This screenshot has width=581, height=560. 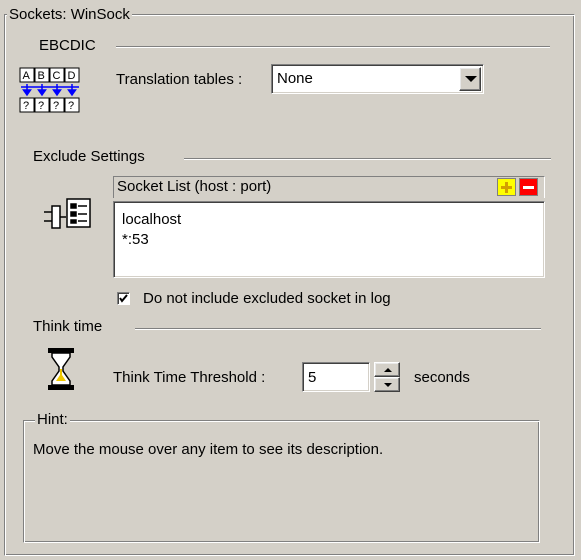 What do you see at coordinates (61, 369) in the screenshot?
I see `hourglass-icon` at bounding box center [61, 369].